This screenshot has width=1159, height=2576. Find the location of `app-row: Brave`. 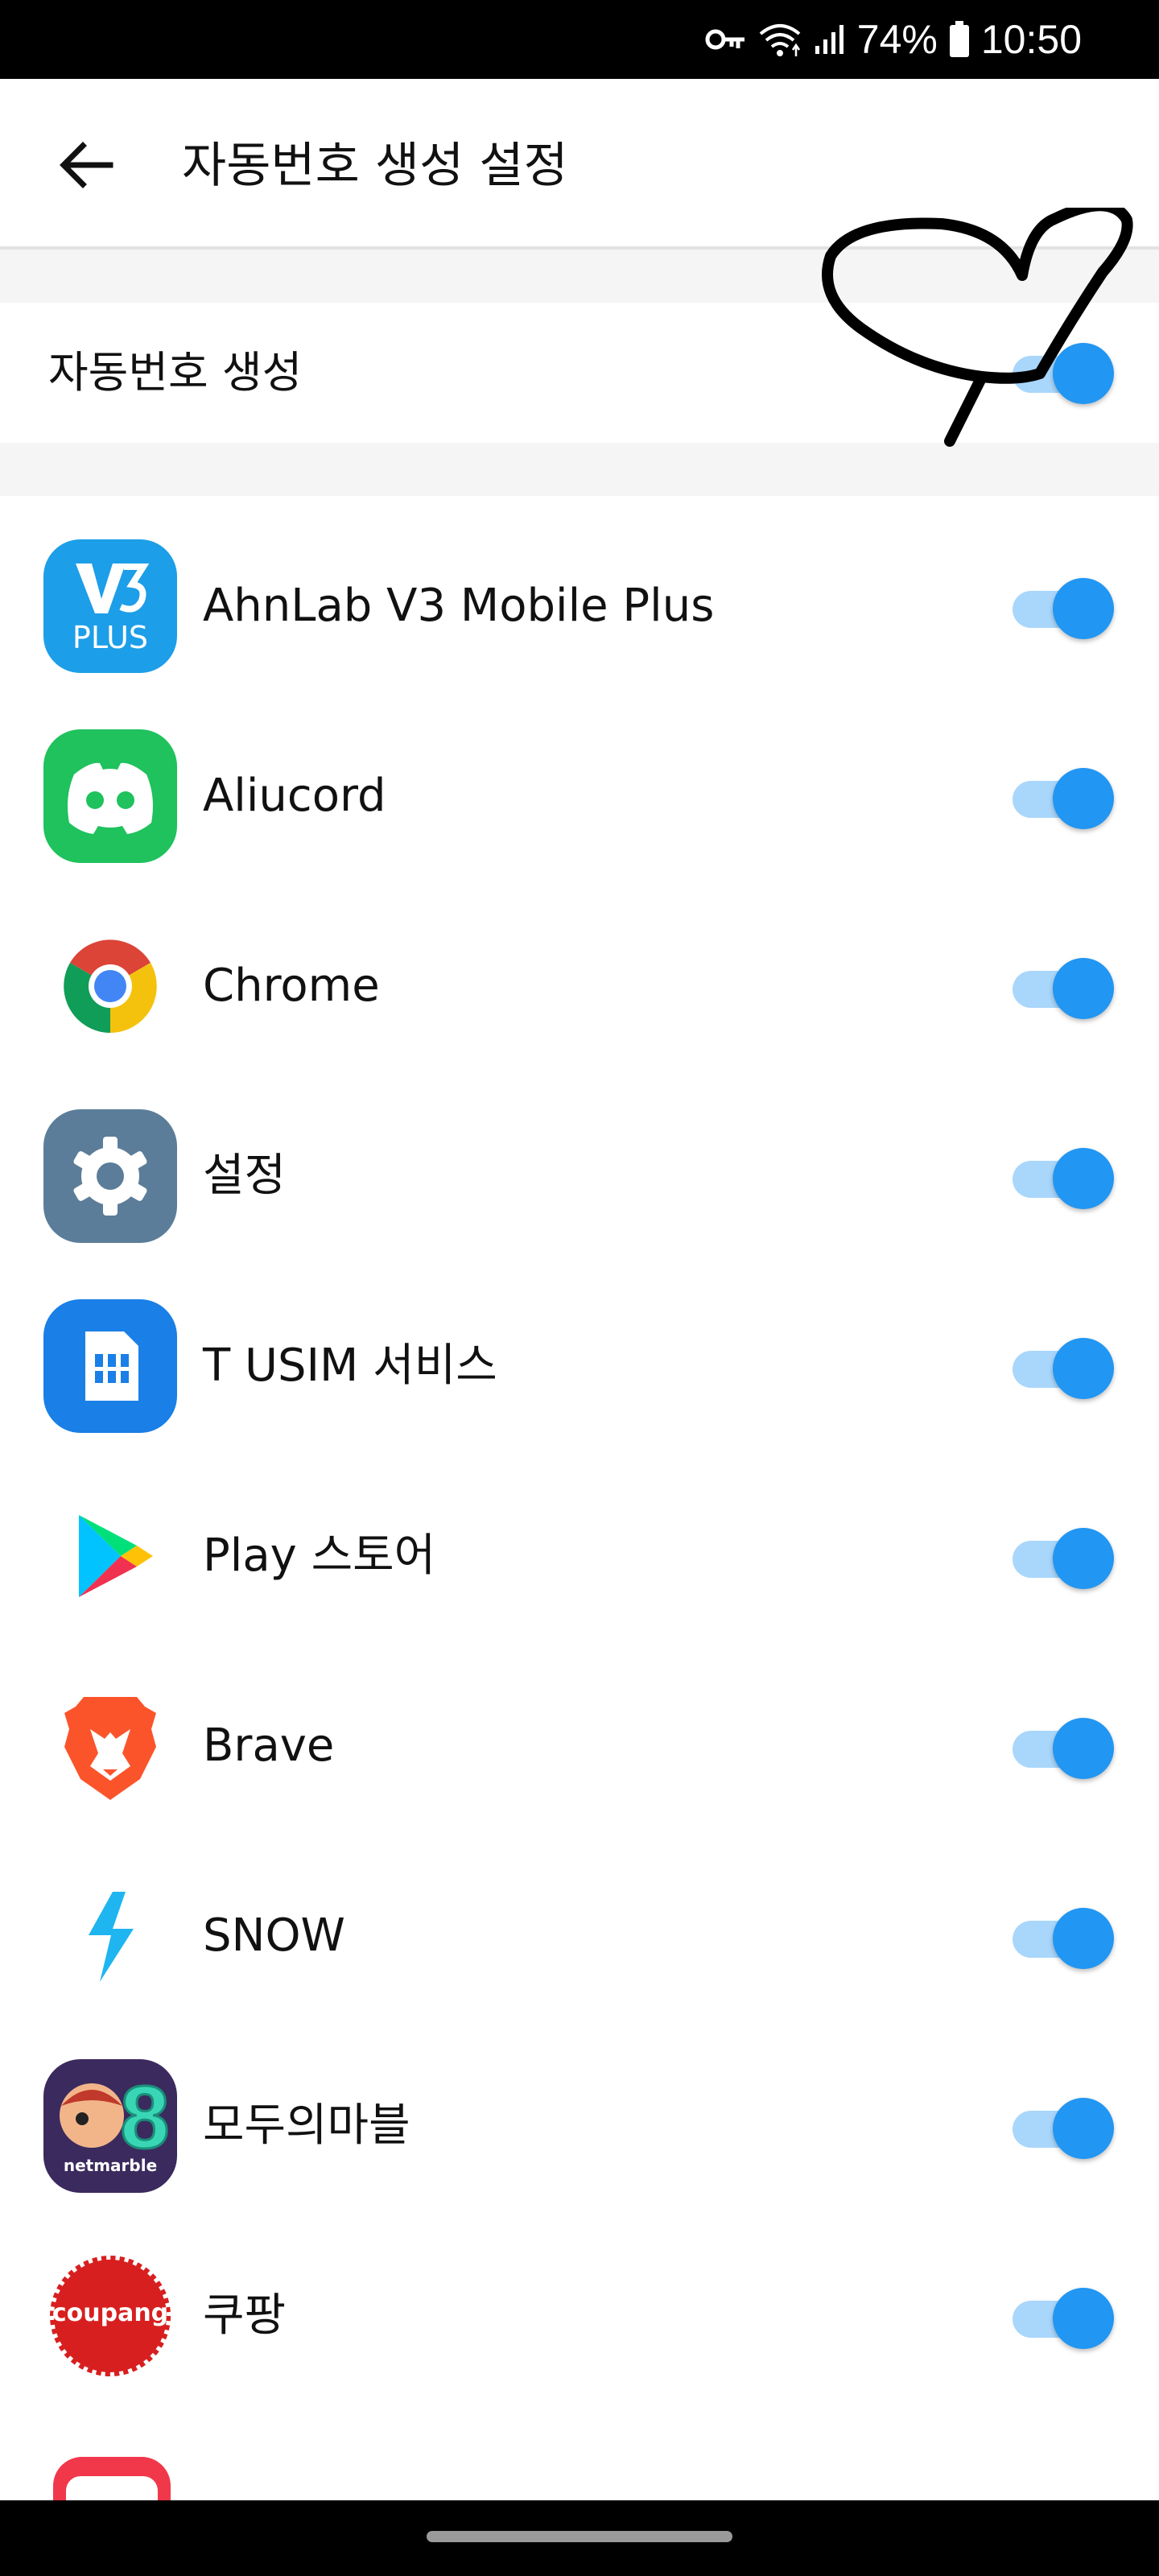

app-row: Brave is located at coordinates (579, 1731).